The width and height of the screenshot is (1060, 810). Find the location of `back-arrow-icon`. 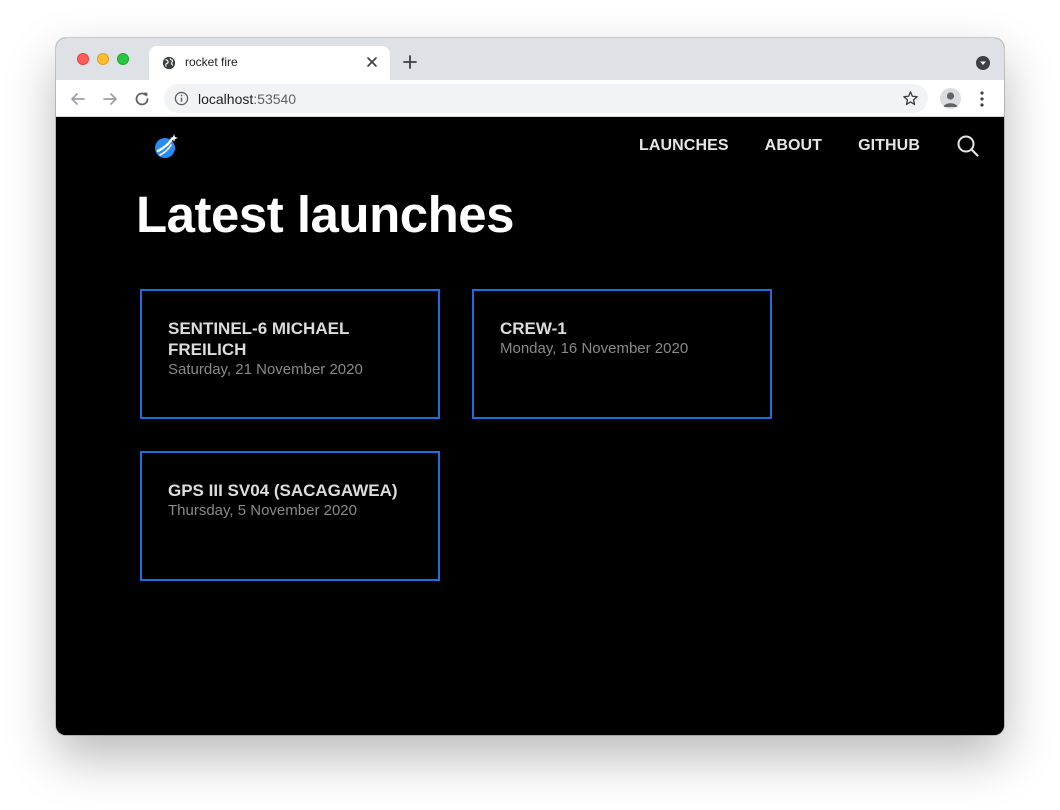

back-arrow-icon is located at coordinates (78, 99).